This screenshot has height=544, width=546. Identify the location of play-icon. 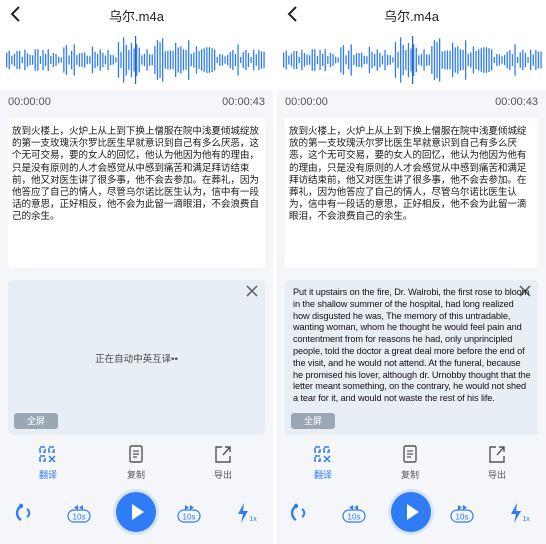
(138, 512).